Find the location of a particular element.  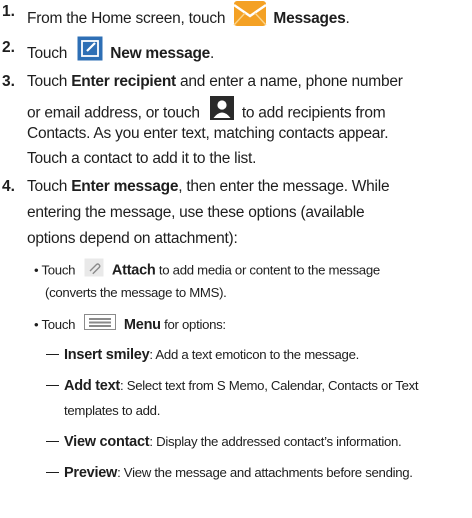

step-3-line-4: Touch a contact to add it to the list. is located at coordinates (142, 158).